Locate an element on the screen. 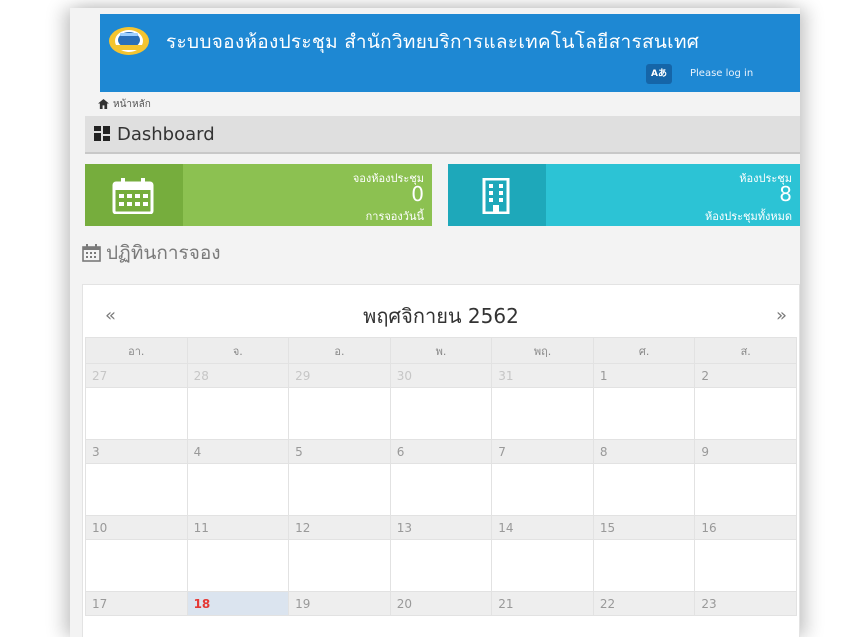  weekday-header-row: อา. จ. อ. พ. พฤ. ศ. ส. is located at coordinates (441, 350).